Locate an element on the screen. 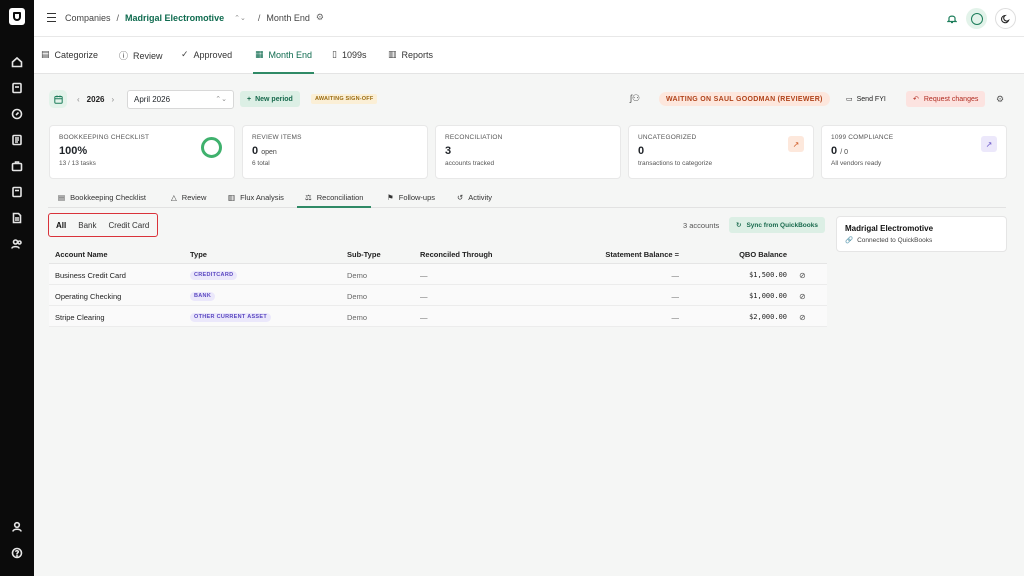 The height and width of the screenshot is (576, 1024). filter-all: All is located at coordinates (61, 225).